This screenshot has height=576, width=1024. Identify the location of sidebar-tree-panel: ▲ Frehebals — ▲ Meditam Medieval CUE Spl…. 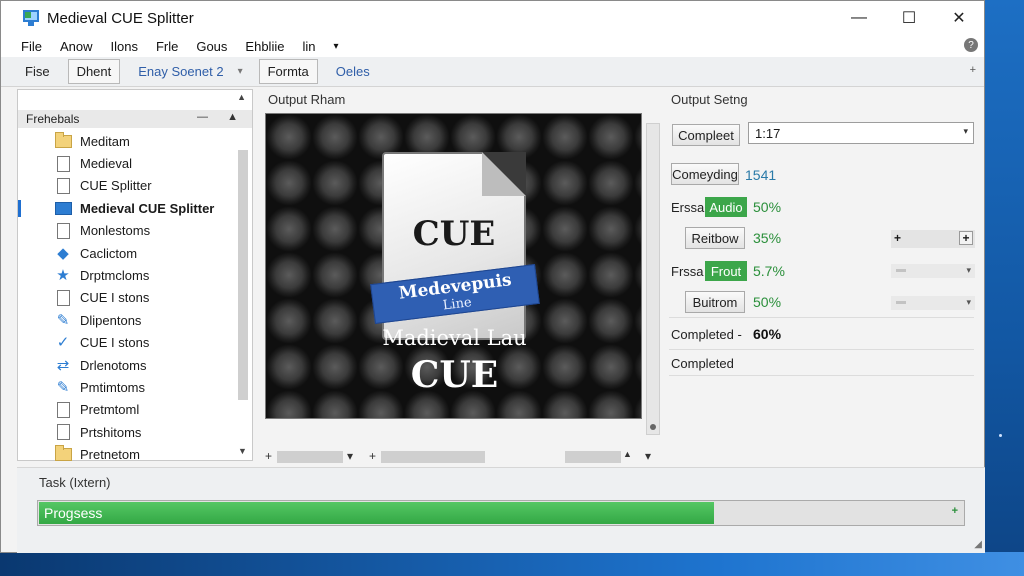
(135, 275).